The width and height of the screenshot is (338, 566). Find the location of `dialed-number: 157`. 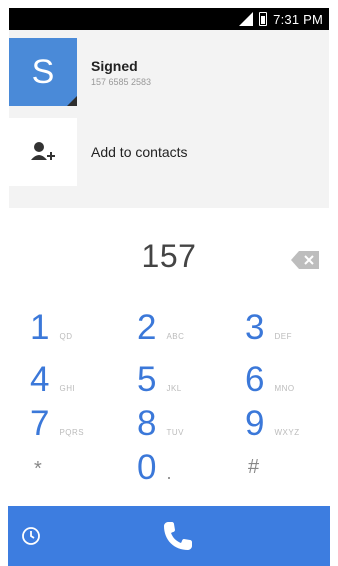

dialed-number: 157 is located at coordinates (169, 256).